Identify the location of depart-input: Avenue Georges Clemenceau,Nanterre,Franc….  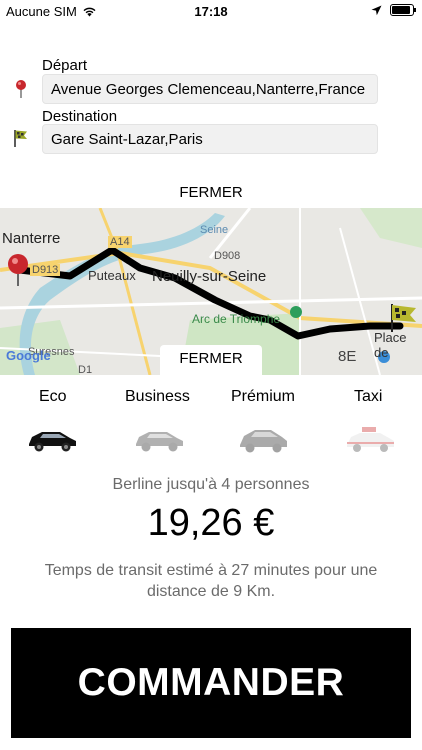
(210, 89).